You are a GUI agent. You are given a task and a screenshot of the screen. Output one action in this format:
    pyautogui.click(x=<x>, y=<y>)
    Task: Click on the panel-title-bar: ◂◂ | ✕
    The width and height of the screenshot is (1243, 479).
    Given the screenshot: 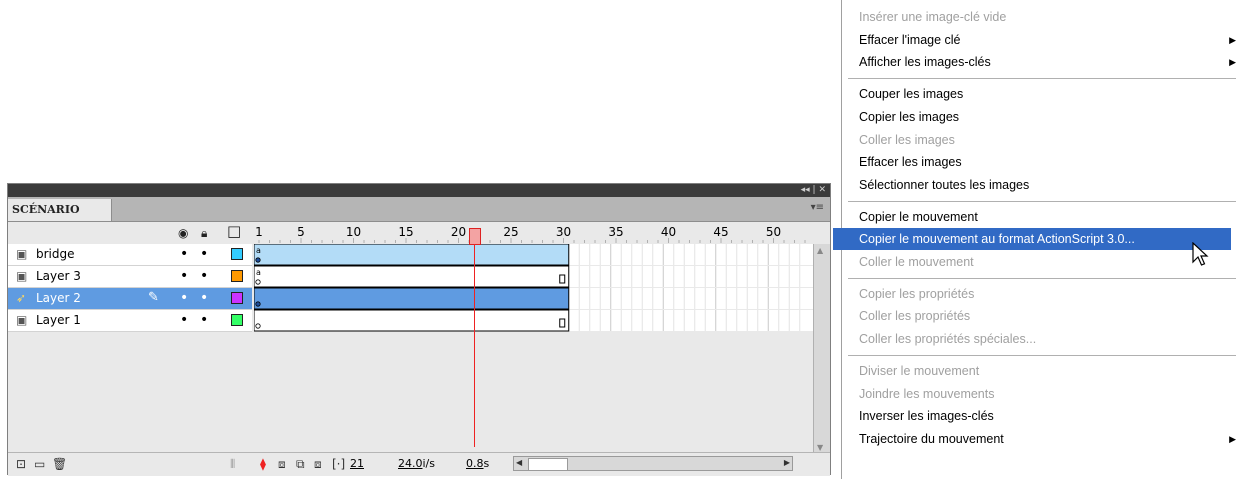 What is the action you would take?
    pyautogui.click(x=419, y=190)
    